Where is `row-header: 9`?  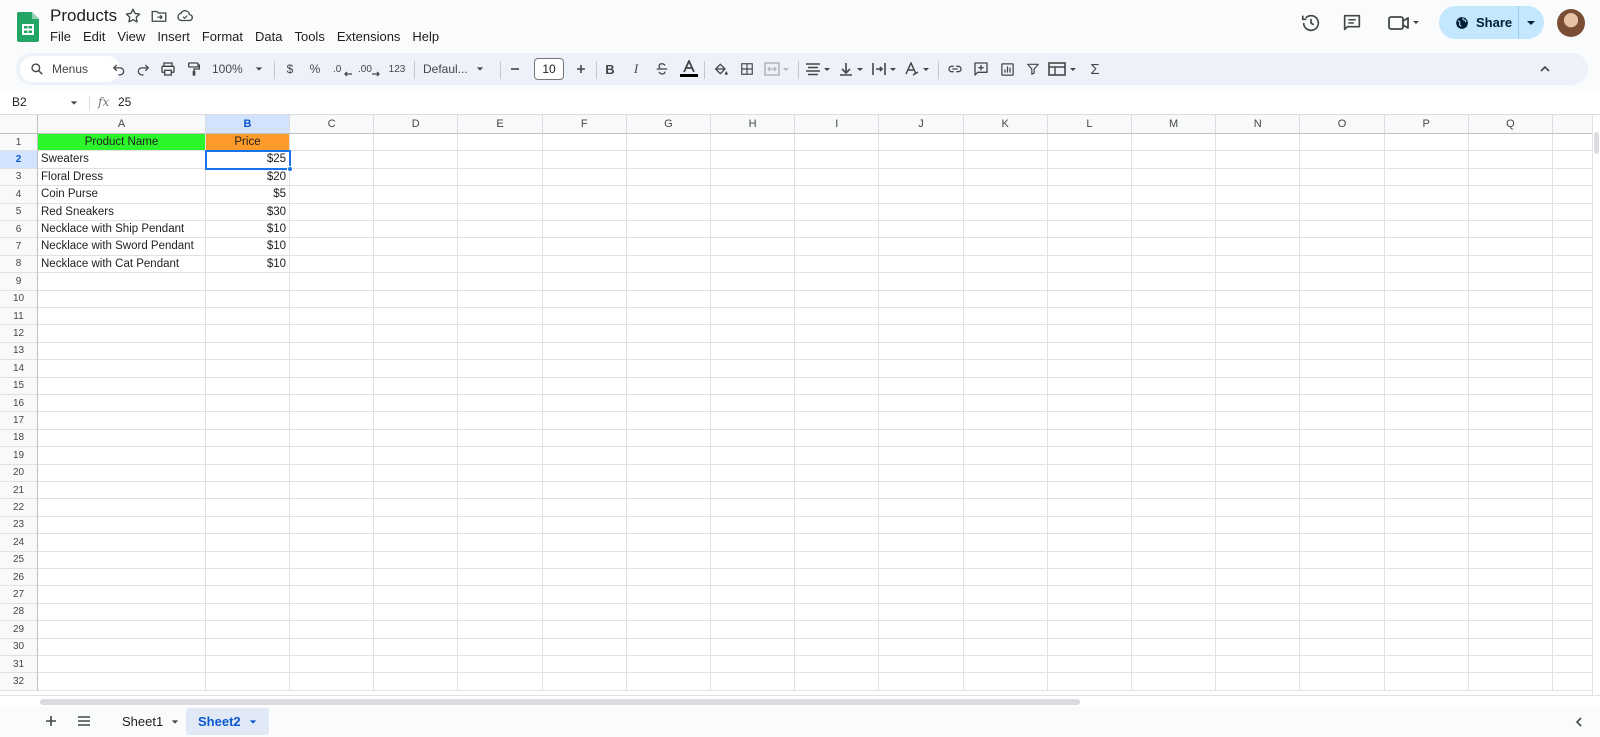
row-header: 9 is located at coordinates (19, 282).